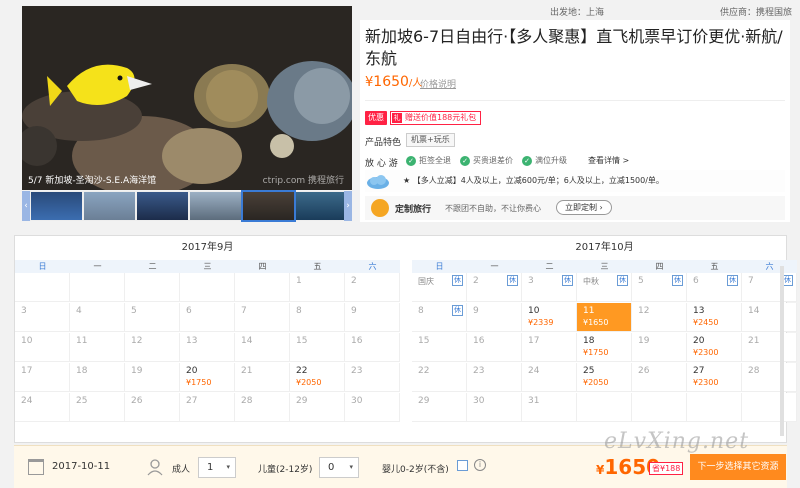 Image resolution: width=800 pixels, height=488 pixels. What do you see at coordinates (584, 207) in the screenshot?
I see `custom-tour-button: 立即定制 ›` at bounding box center [584, 207].